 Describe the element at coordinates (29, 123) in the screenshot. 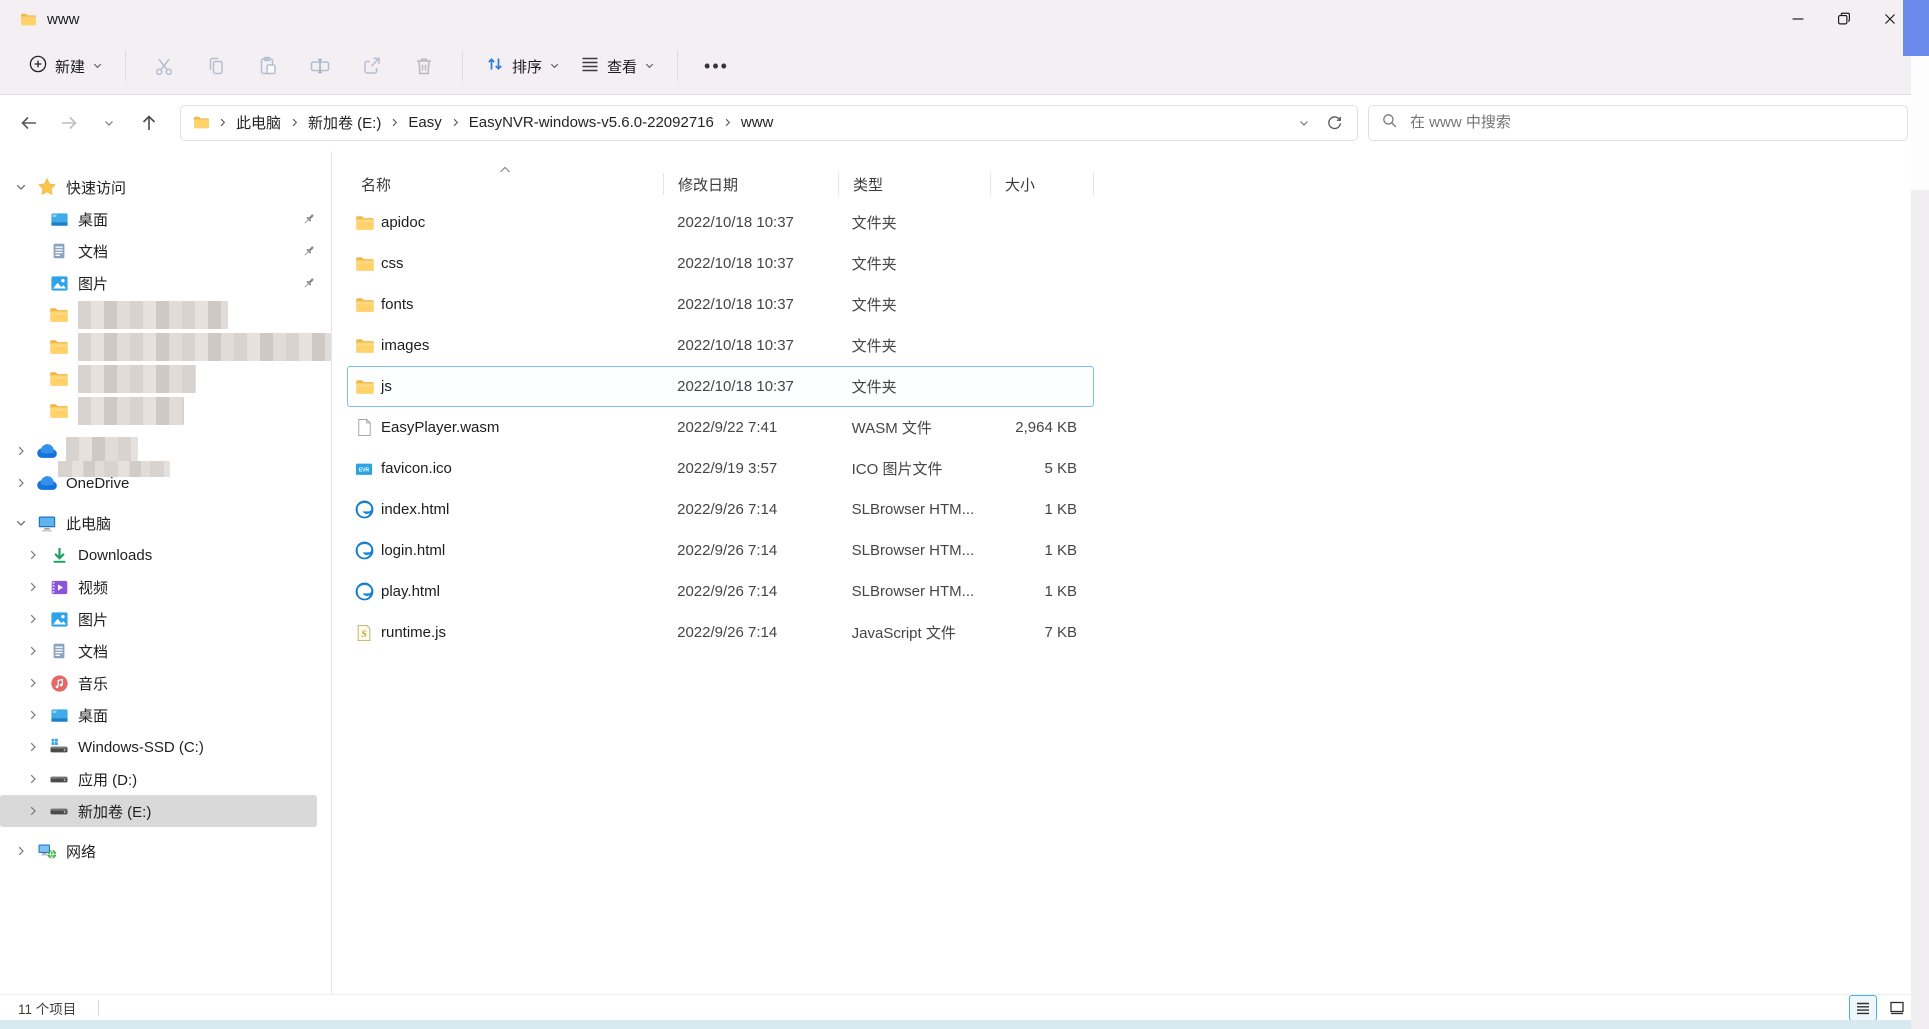

I see `back-button` at that location.